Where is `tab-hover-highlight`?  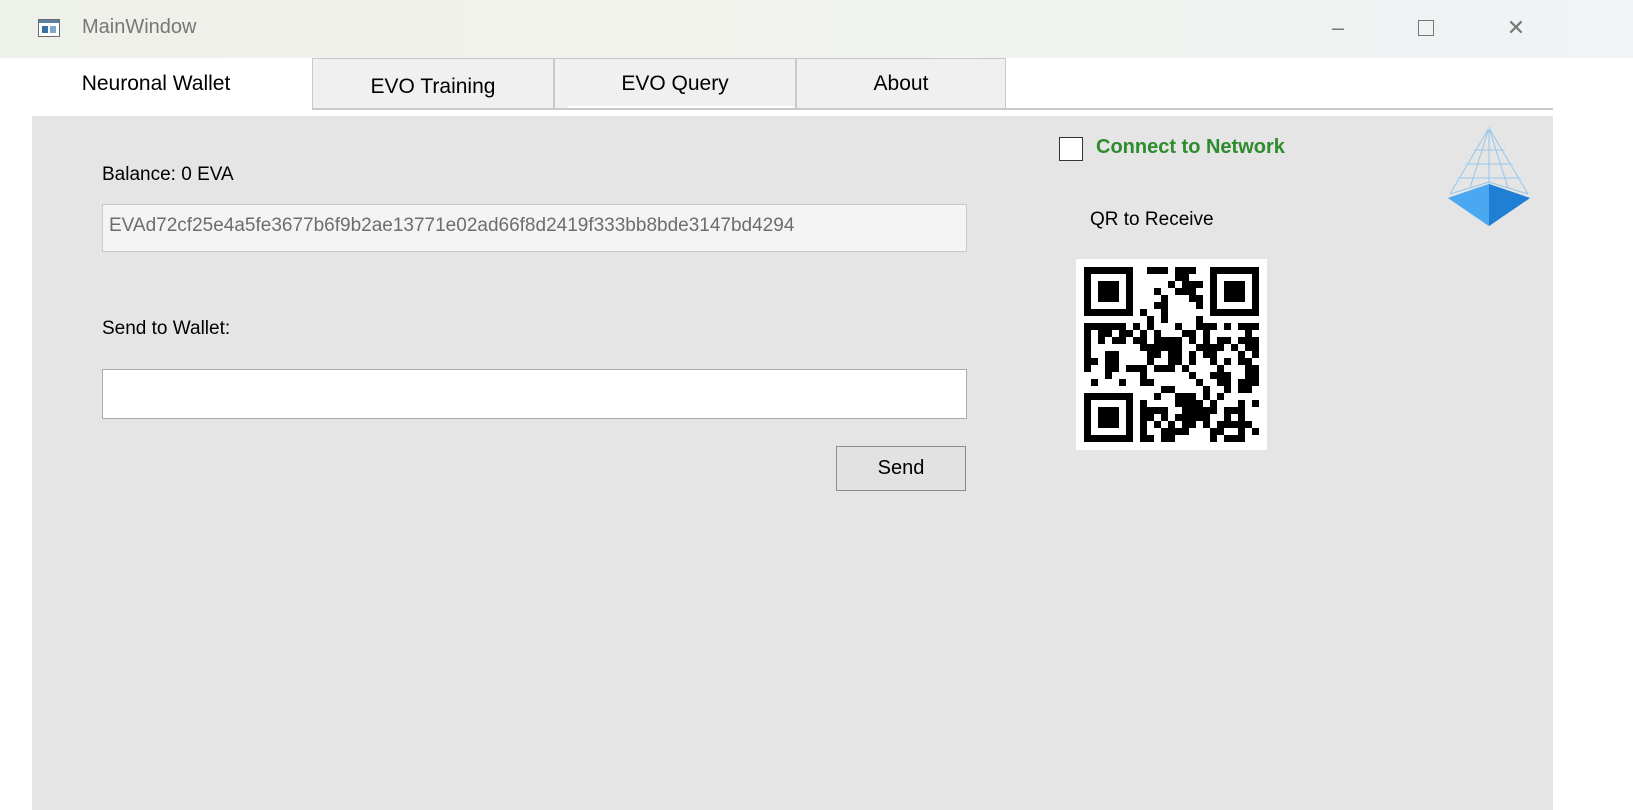 tab-hover-highlight is located at coordinates (681, 107).